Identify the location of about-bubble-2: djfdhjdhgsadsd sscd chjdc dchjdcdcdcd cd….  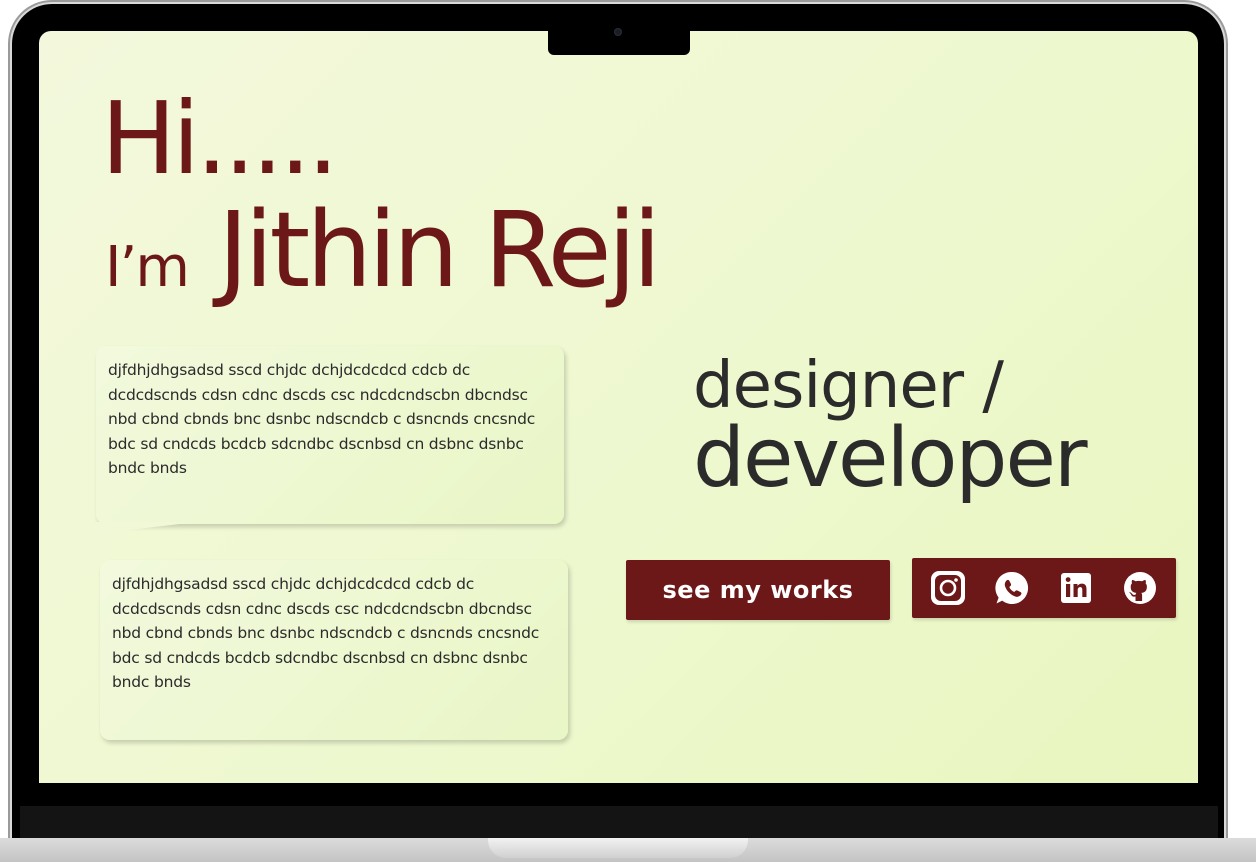
(334, 650).